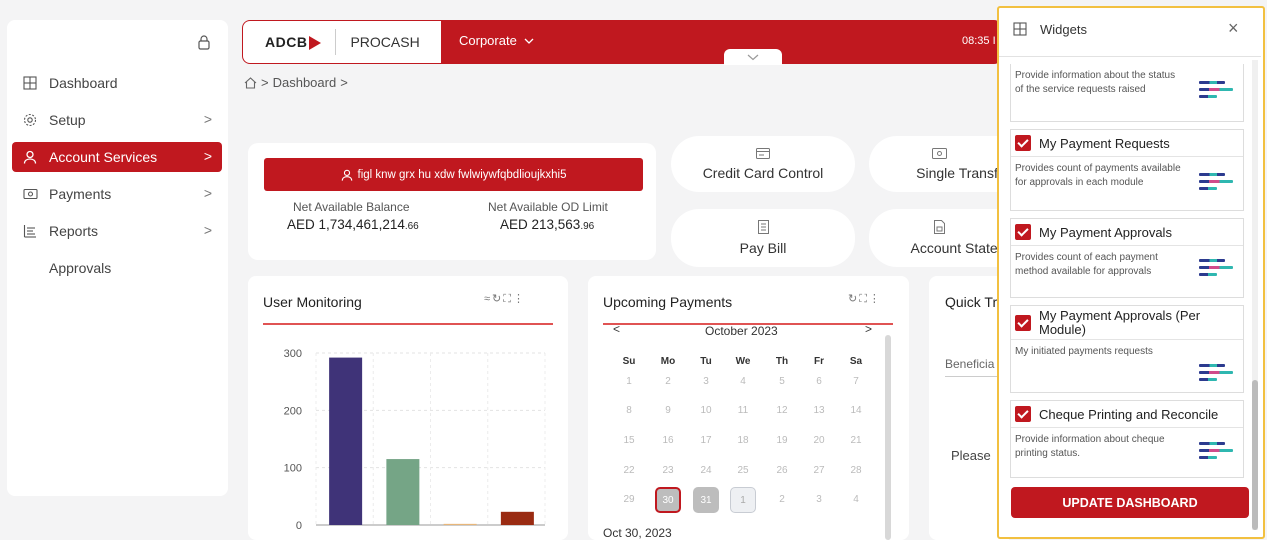 This screenshot has height=540, width=1267. What do you see at coordinates (385, 42) in the screenshot?
I see `product-name: PROCASH` at bounding box center [385, 42].